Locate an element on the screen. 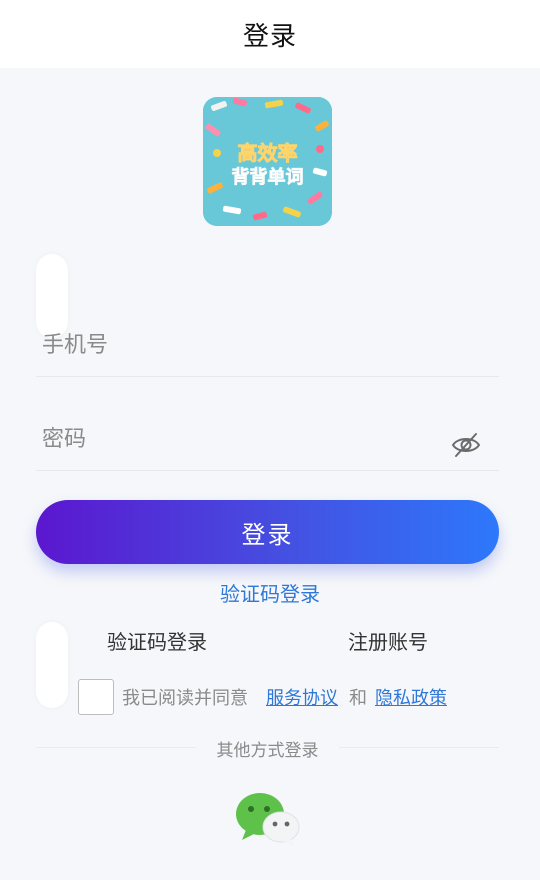 The height and width of the screenshot is (880, 540). page-title: 登录 is located at coordinates (269, 36).